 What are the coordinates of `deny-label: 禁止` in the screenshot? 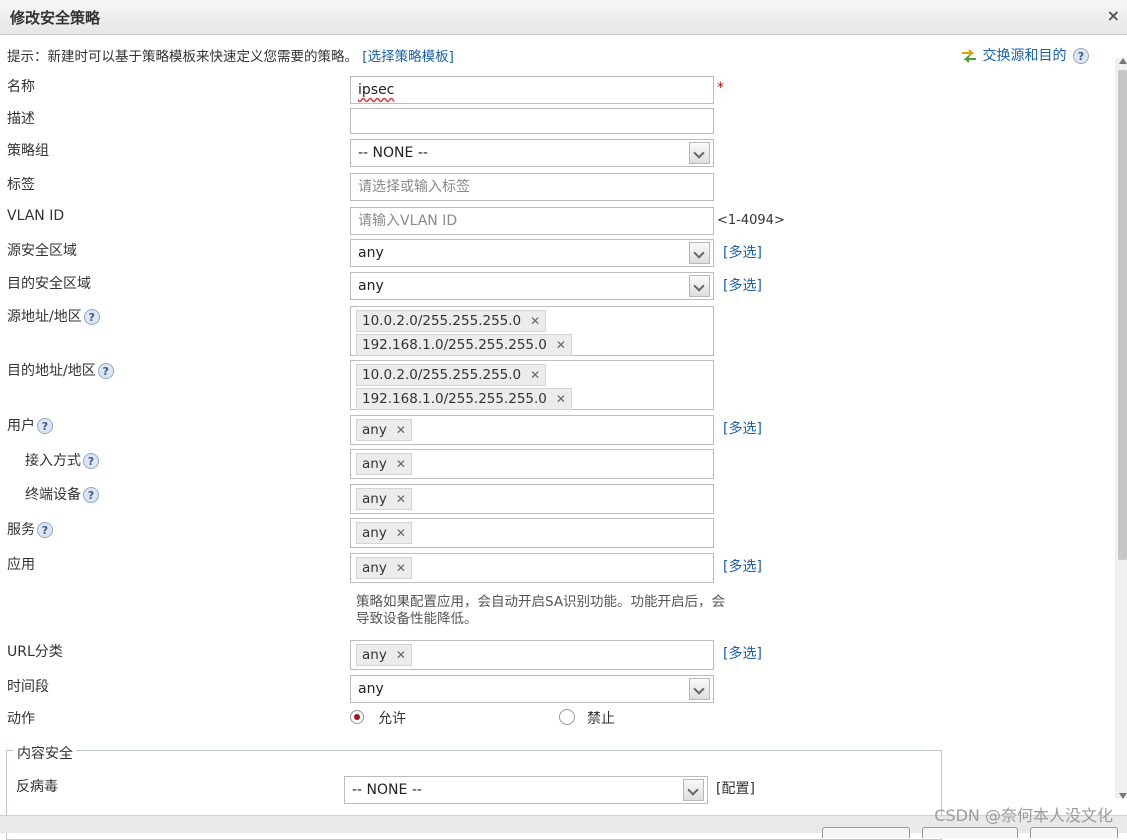 It's located at (601, 719).